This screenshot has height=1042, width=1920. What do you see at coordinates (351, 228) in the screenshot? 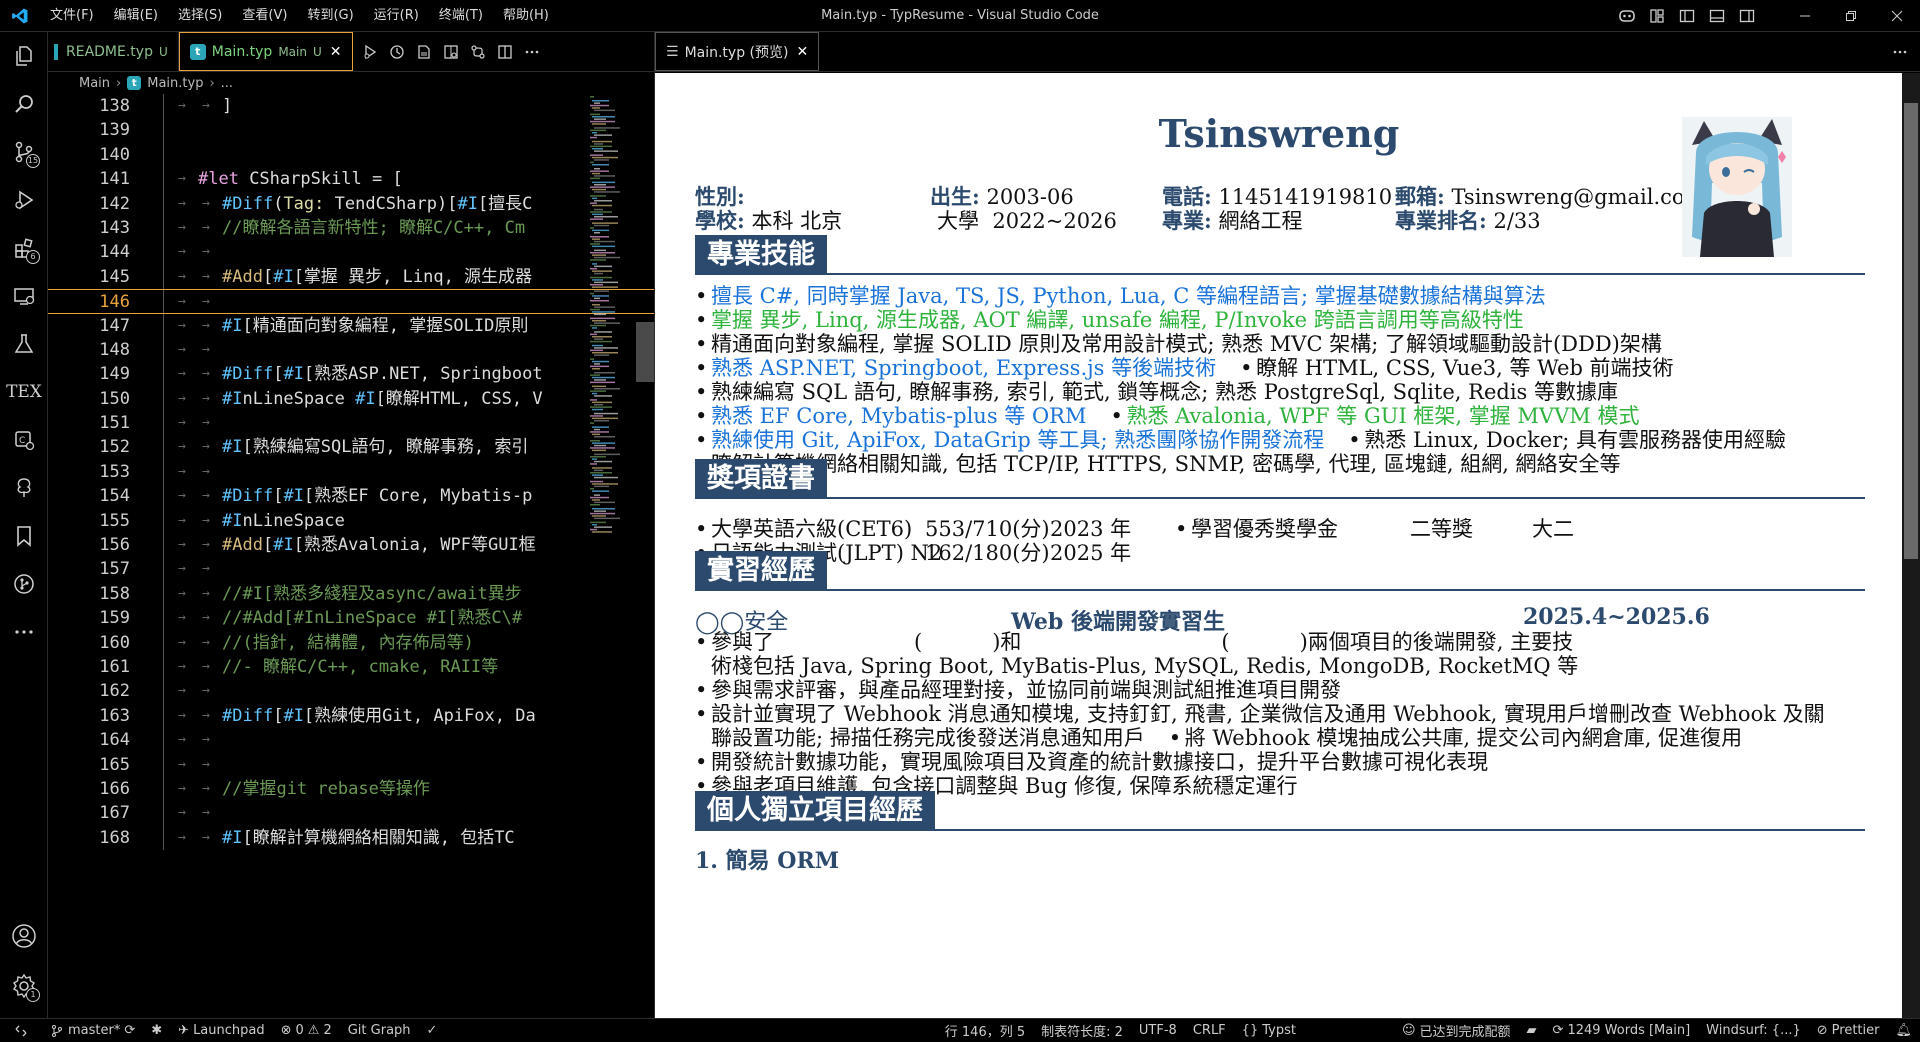
I see `code-line: 143 → → //瞭解各語言新特性; 瞭解C/C++, Cm` at bounding box center [351, 228].